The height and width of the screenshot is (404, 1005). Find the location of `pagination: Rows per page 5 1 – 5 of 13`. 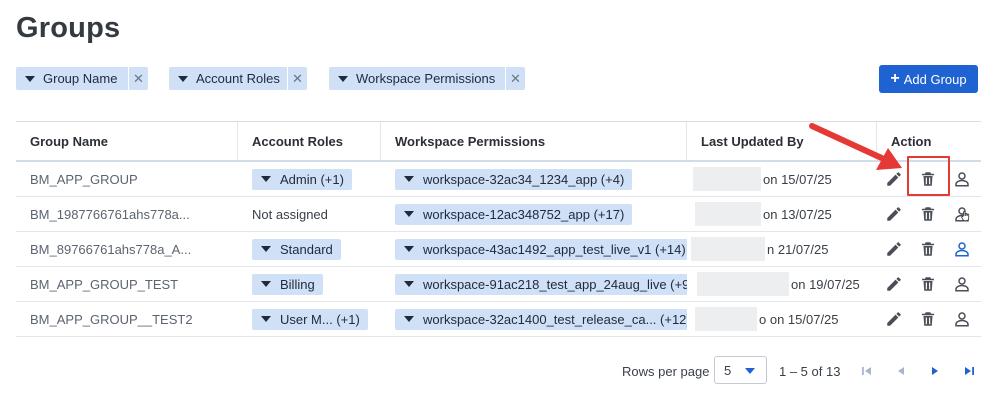

pagination: Rows per page 5 1 – 5 of 13 is located at coordinates (502, 371).